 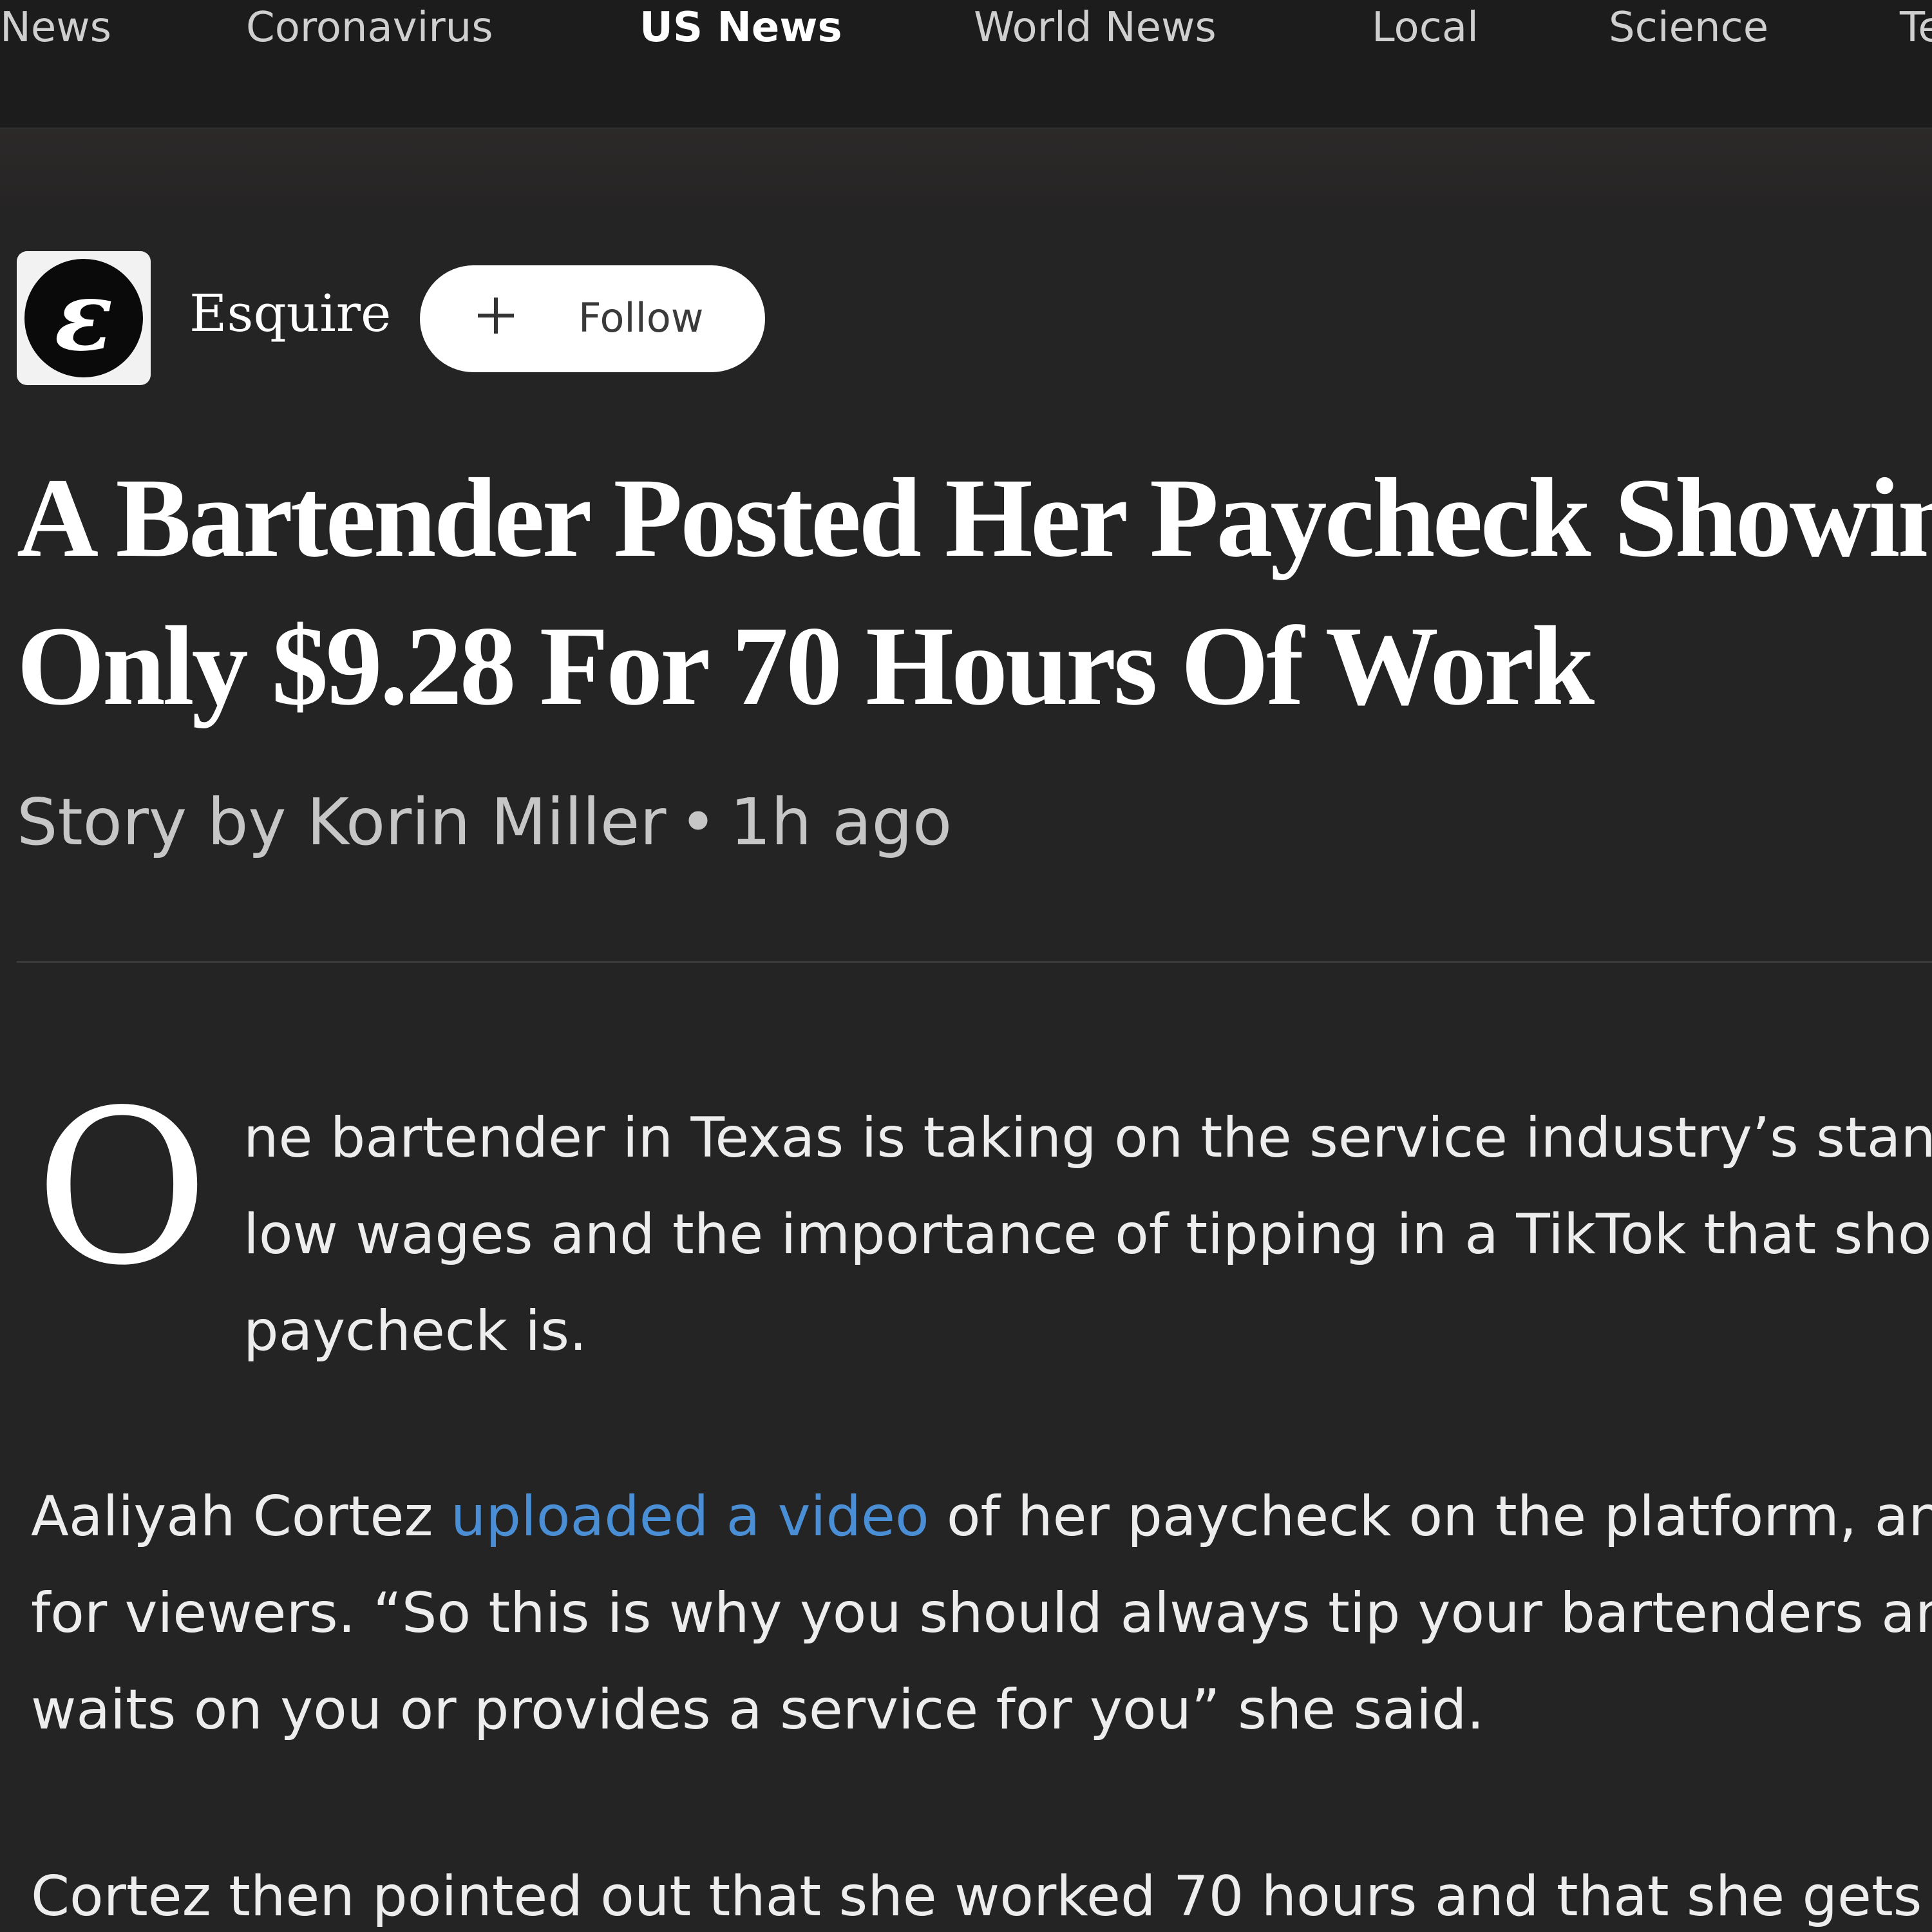 I want to click on nav-item-coronavirus: Coronavirus, so click(x=369, y=28).